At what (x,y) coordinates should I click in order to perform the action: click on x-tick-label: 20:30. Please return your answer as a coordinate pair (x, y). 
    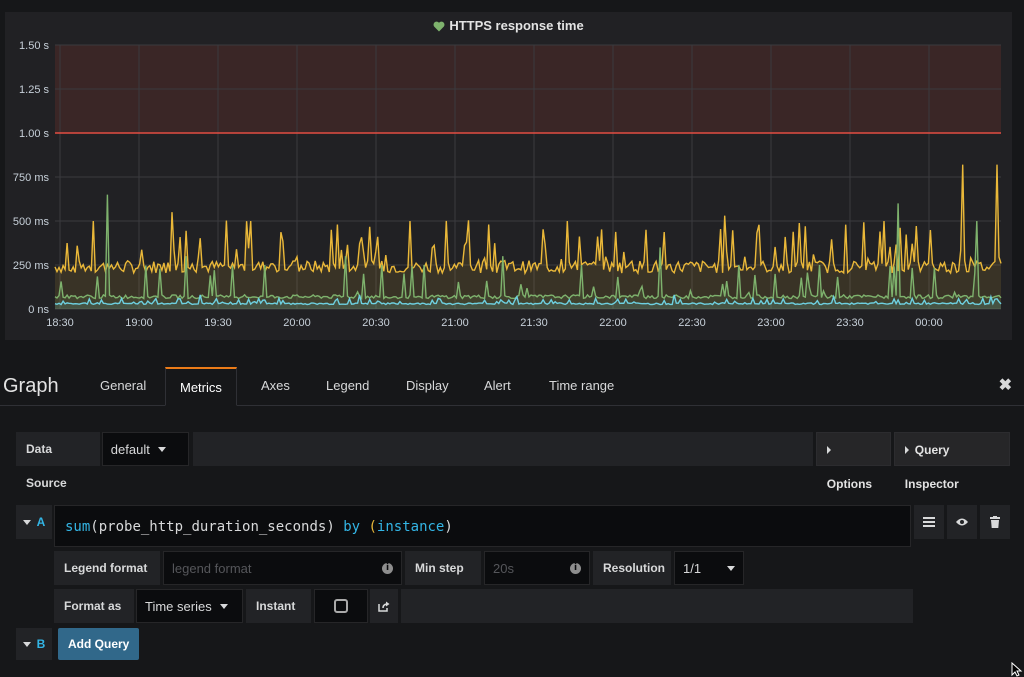
    Looking at the image, I should click on (376, 323).